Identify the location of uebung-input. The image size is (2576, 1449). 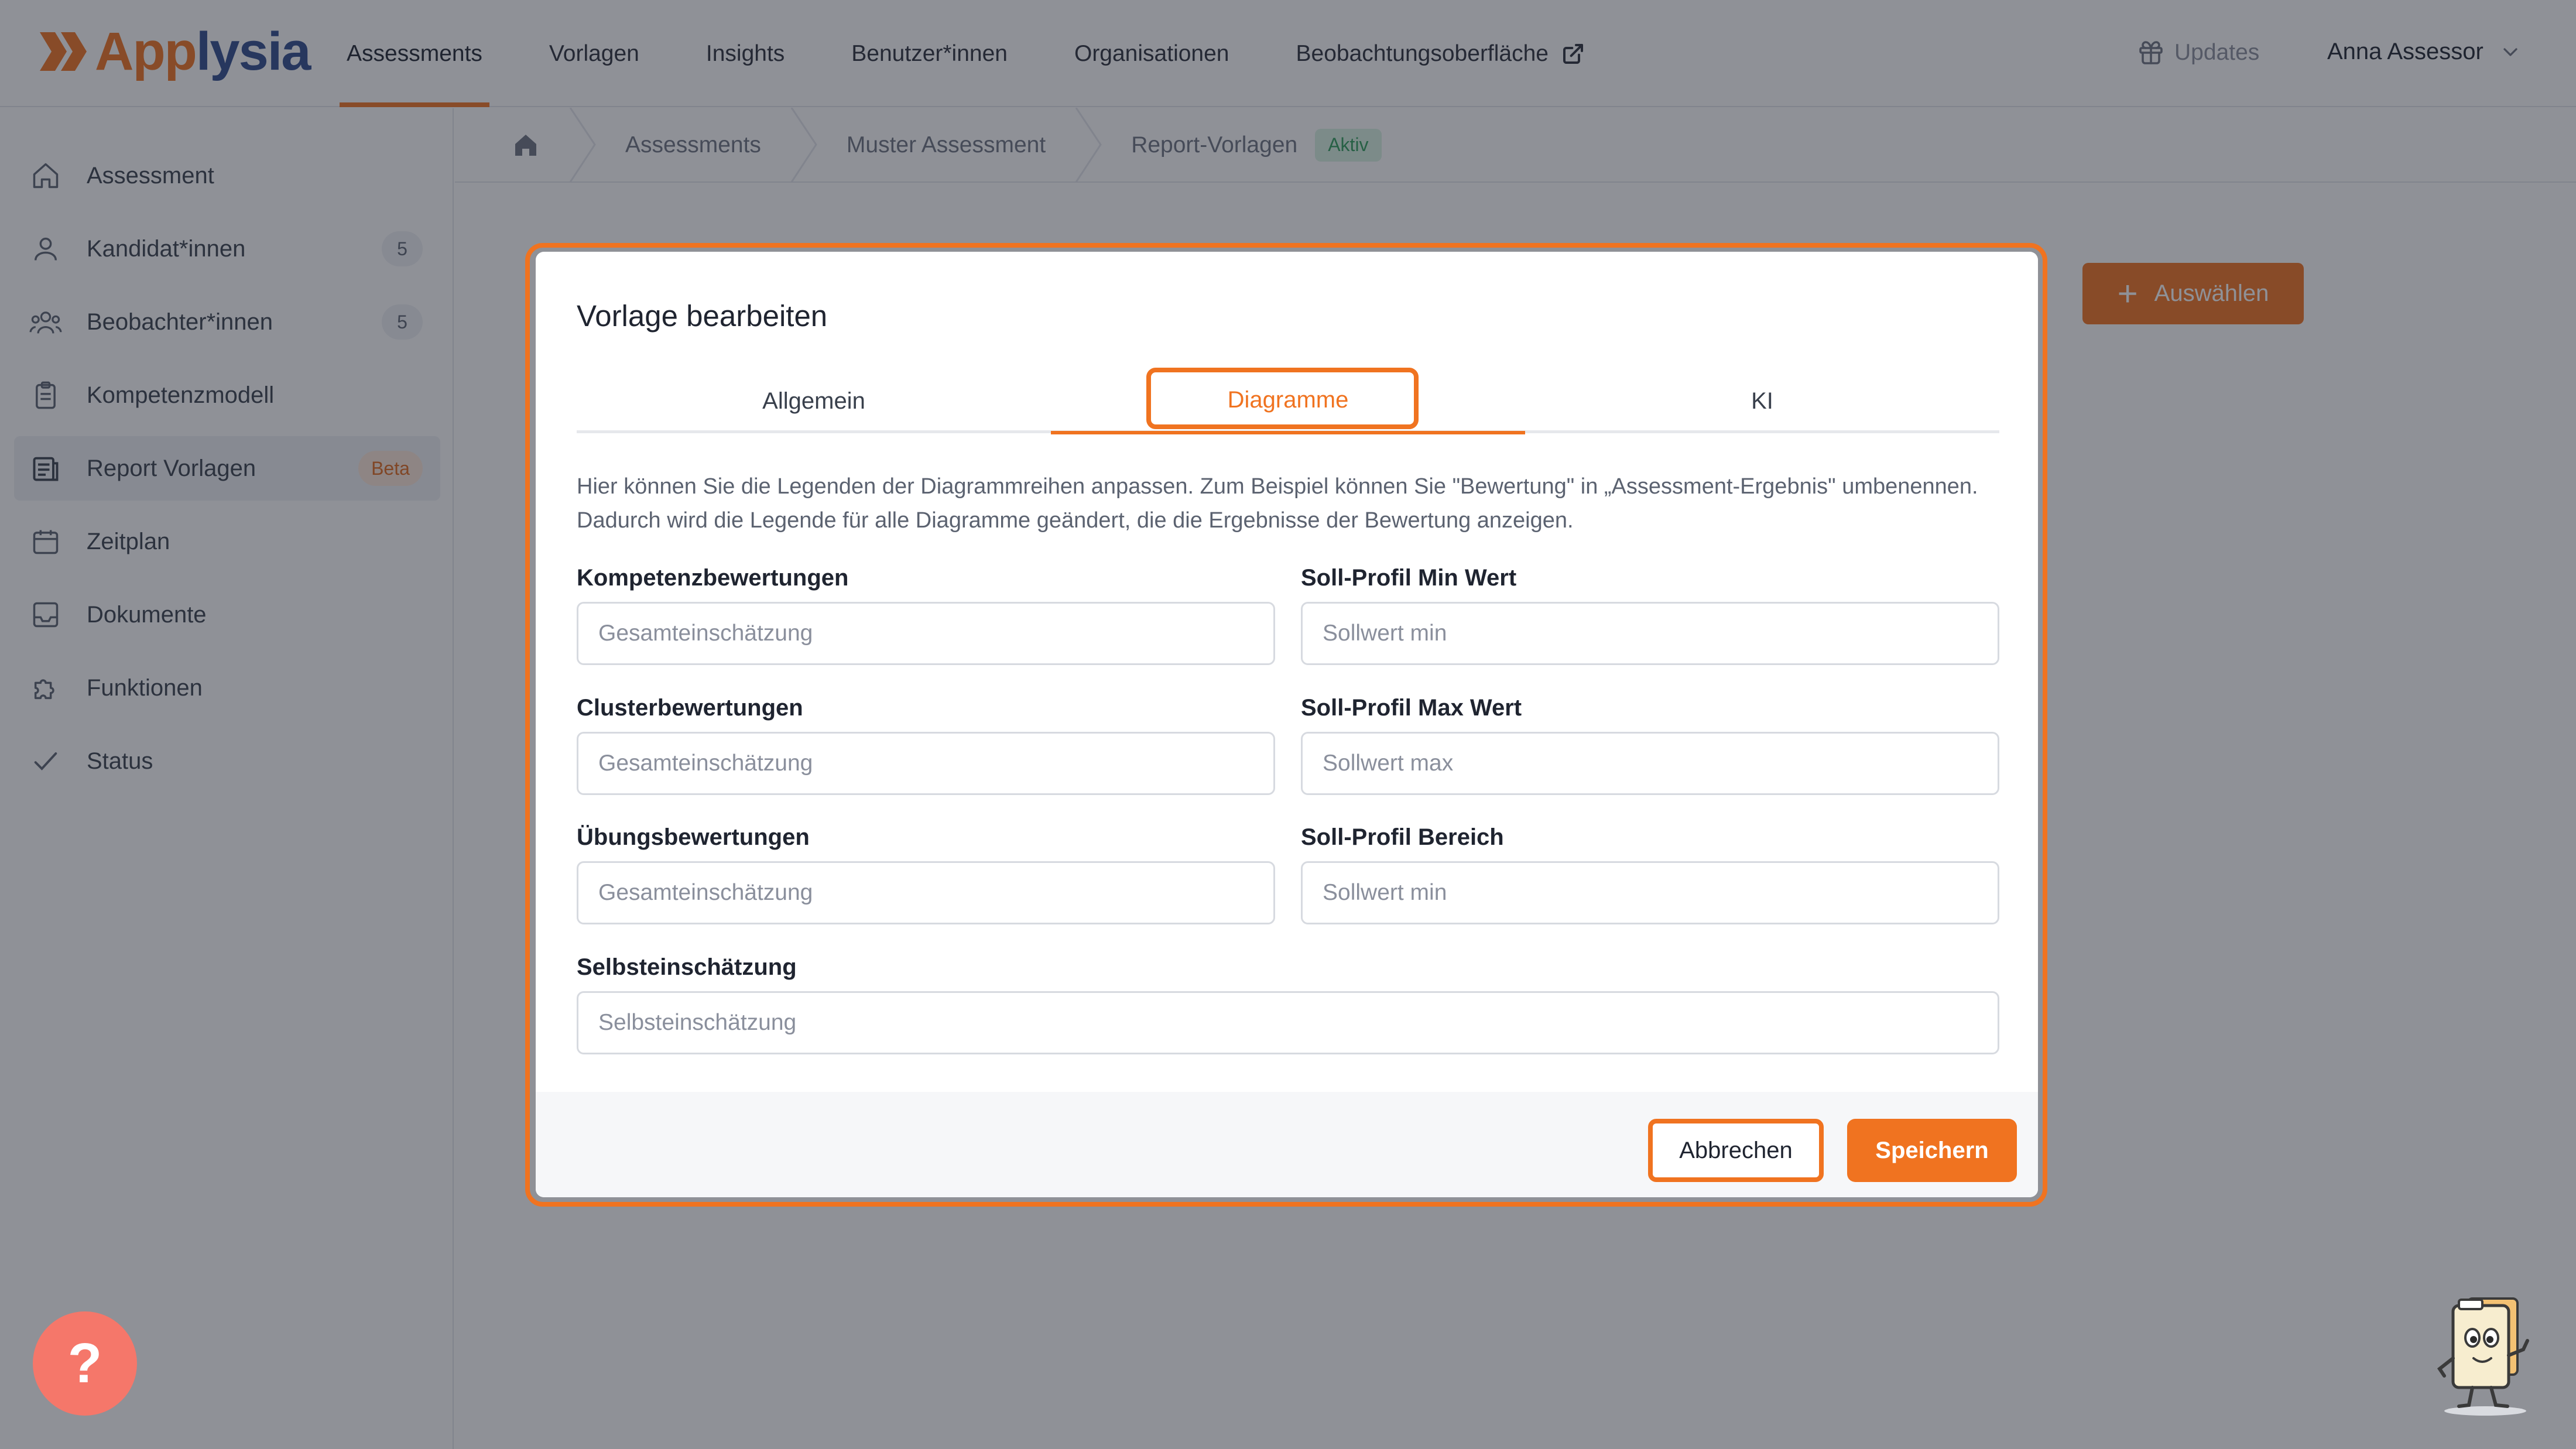
(926, 892).